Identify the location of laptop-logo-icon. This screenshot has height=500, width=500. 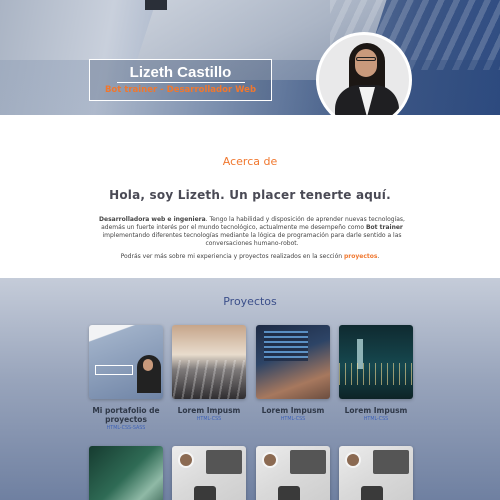
(156, 5).